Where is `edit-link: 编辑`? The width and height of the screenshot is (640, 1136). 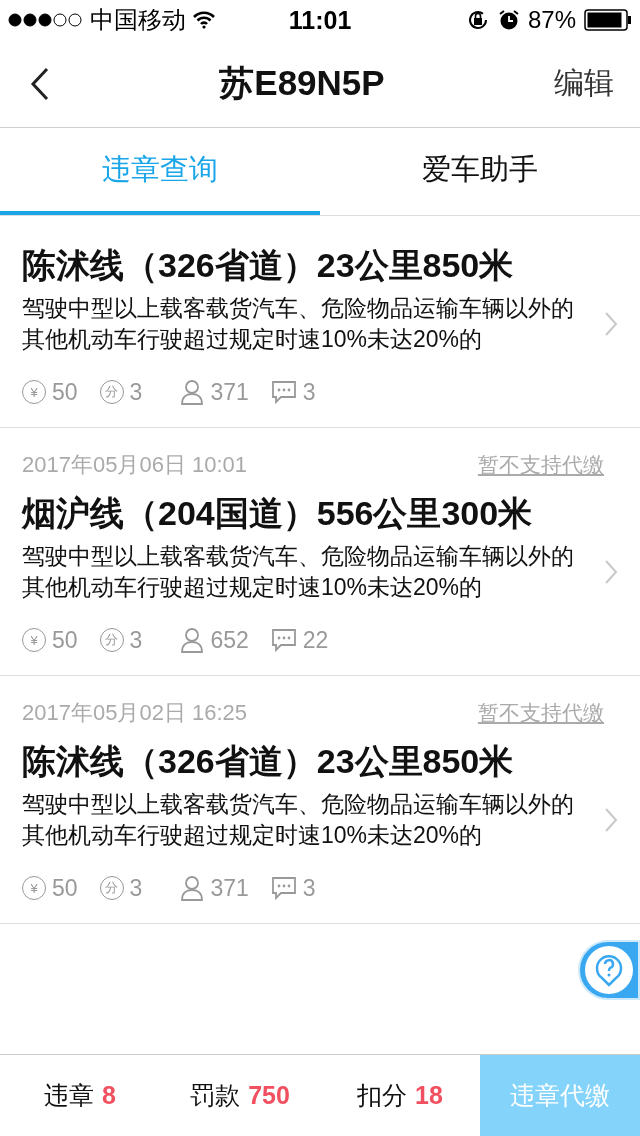
edit-link: 编辑 is located at coordinates (584, 83).